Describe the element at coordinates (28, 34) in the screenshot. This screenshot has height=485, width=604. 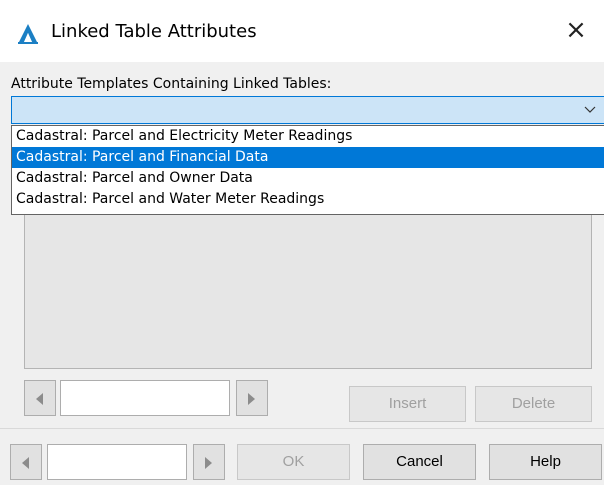
I see `autocad-app-icon` at that location.